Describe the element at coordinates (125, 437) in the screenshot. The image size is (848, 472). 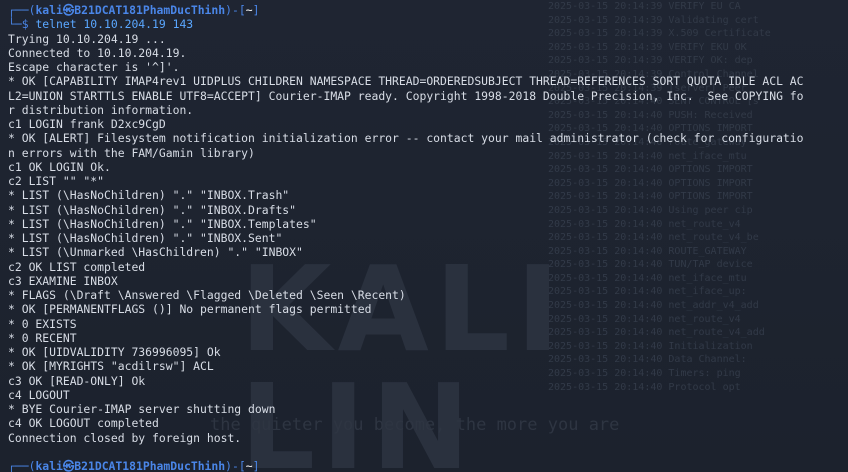
I see `output-line: Connection closed by foreign host.` at that location.